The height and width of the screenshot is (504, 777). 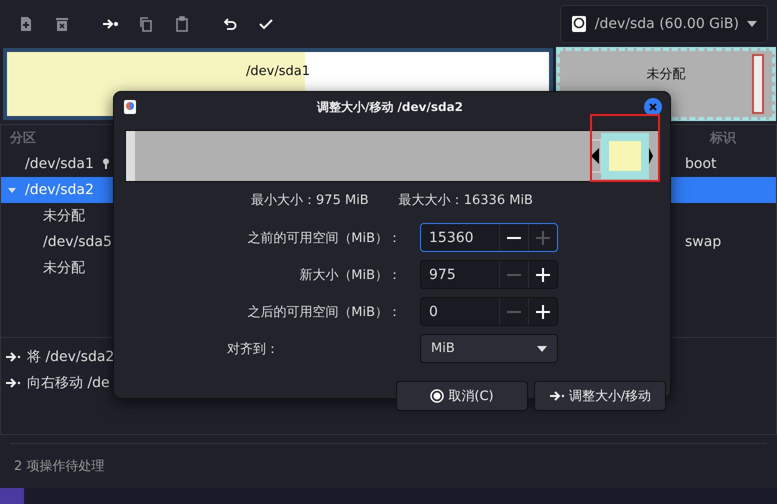 I want to click on field-label: 之前的可用空间（MiB）：, so click(x=323, y=238).